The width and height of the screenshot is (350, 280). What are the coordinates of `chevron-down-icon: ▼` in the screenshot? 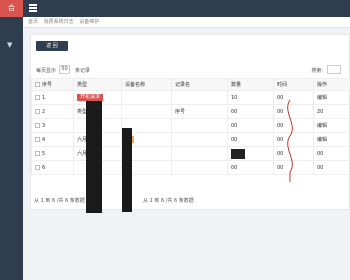 It's located at (9, 45).